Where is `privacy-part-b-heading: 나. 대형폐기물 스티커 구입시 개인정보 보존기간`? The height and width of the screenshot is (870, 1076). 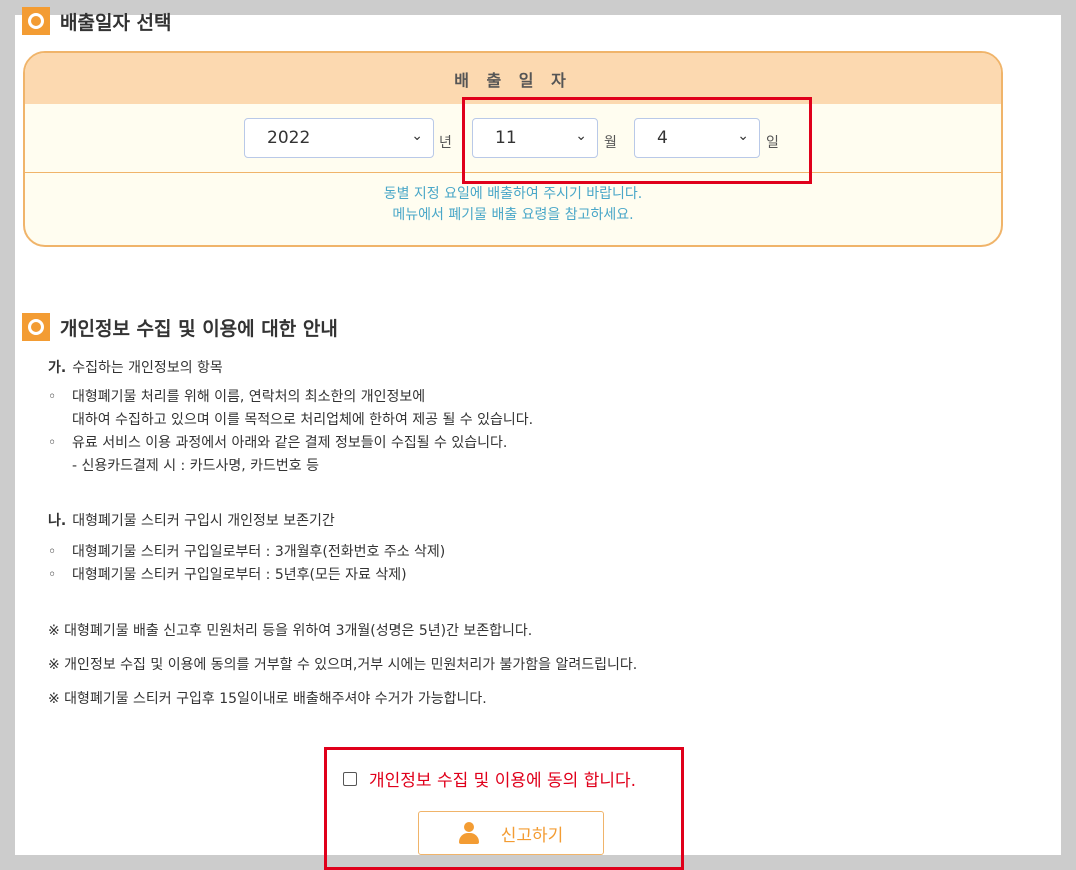
privacy-part-b-heading: 나. 대형폐기물 스티커 구입시 개인정보 보존기간 is located at coordinates (191, 520).